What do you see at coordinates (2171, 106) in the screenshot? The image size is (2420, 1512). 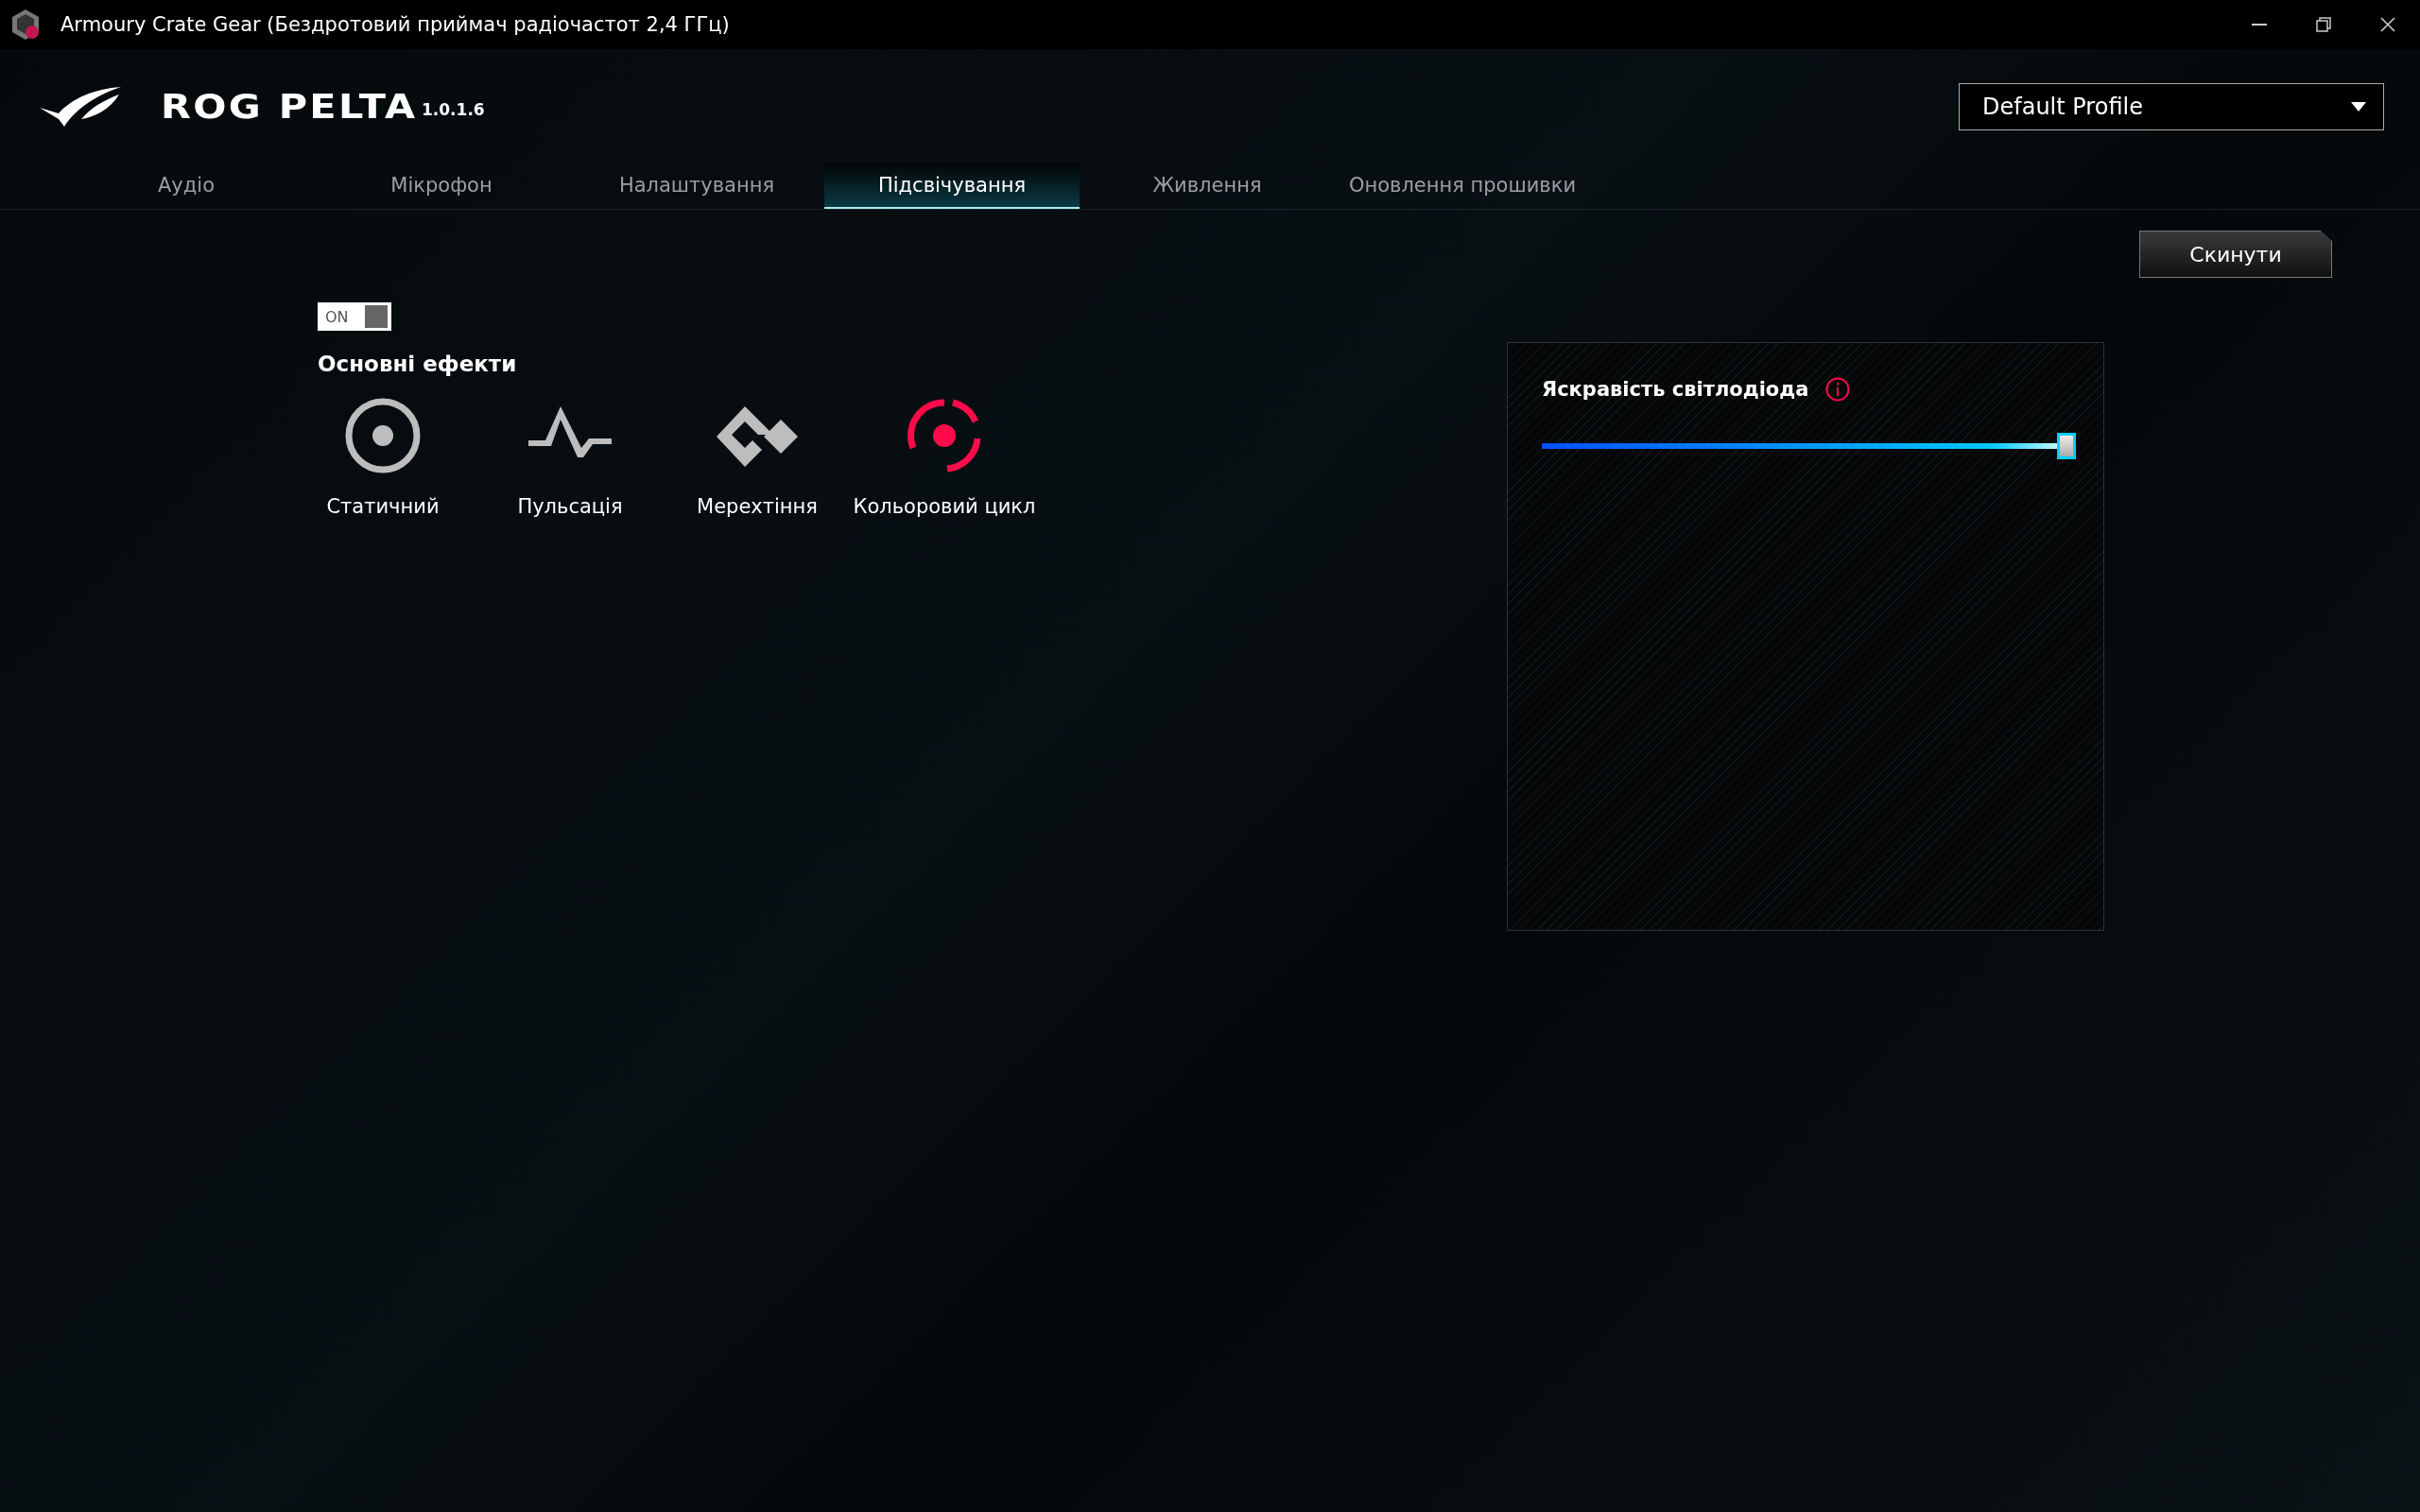 I see `profile-dropdown: Default Profile` at bounding box center [2171, 106].